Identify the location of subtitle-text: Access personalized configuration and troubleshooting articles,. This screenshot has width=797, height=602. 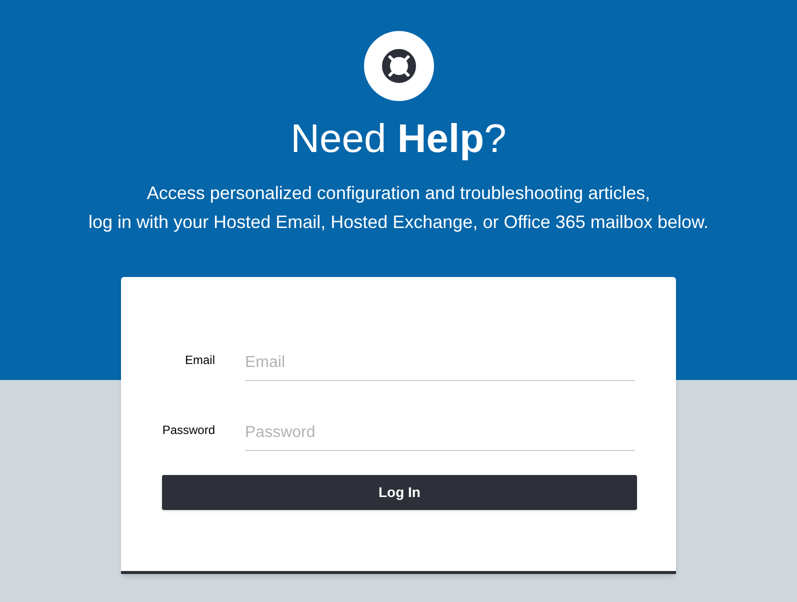
(398, 193).